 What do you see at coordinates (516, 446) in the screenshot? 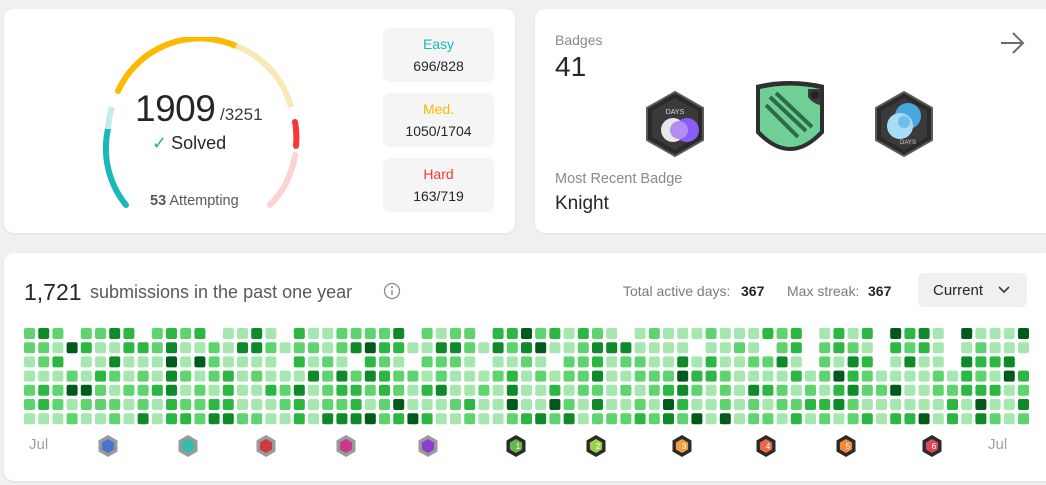
I see `month-badge-icon: 1` at bounding box center [516, 446].